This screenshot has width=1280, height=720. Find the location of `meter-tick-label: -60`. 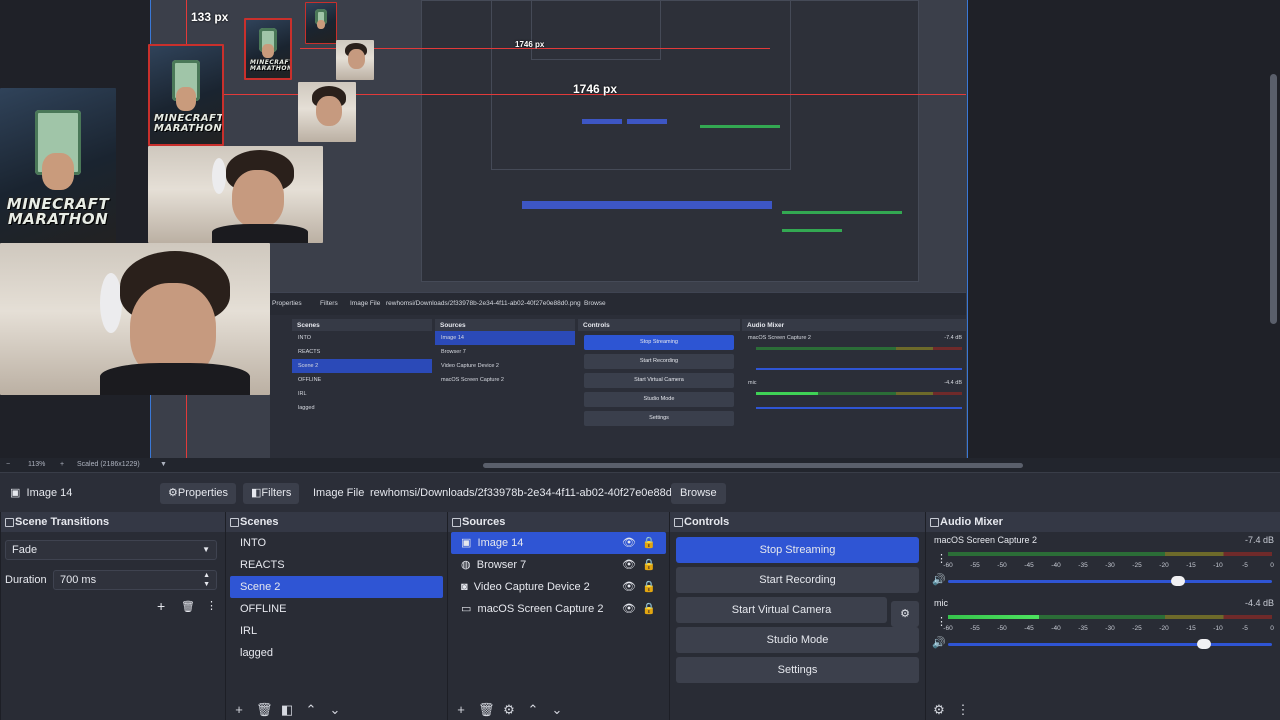

meter-tick-label: -60 is located at coordinates (948, 565).